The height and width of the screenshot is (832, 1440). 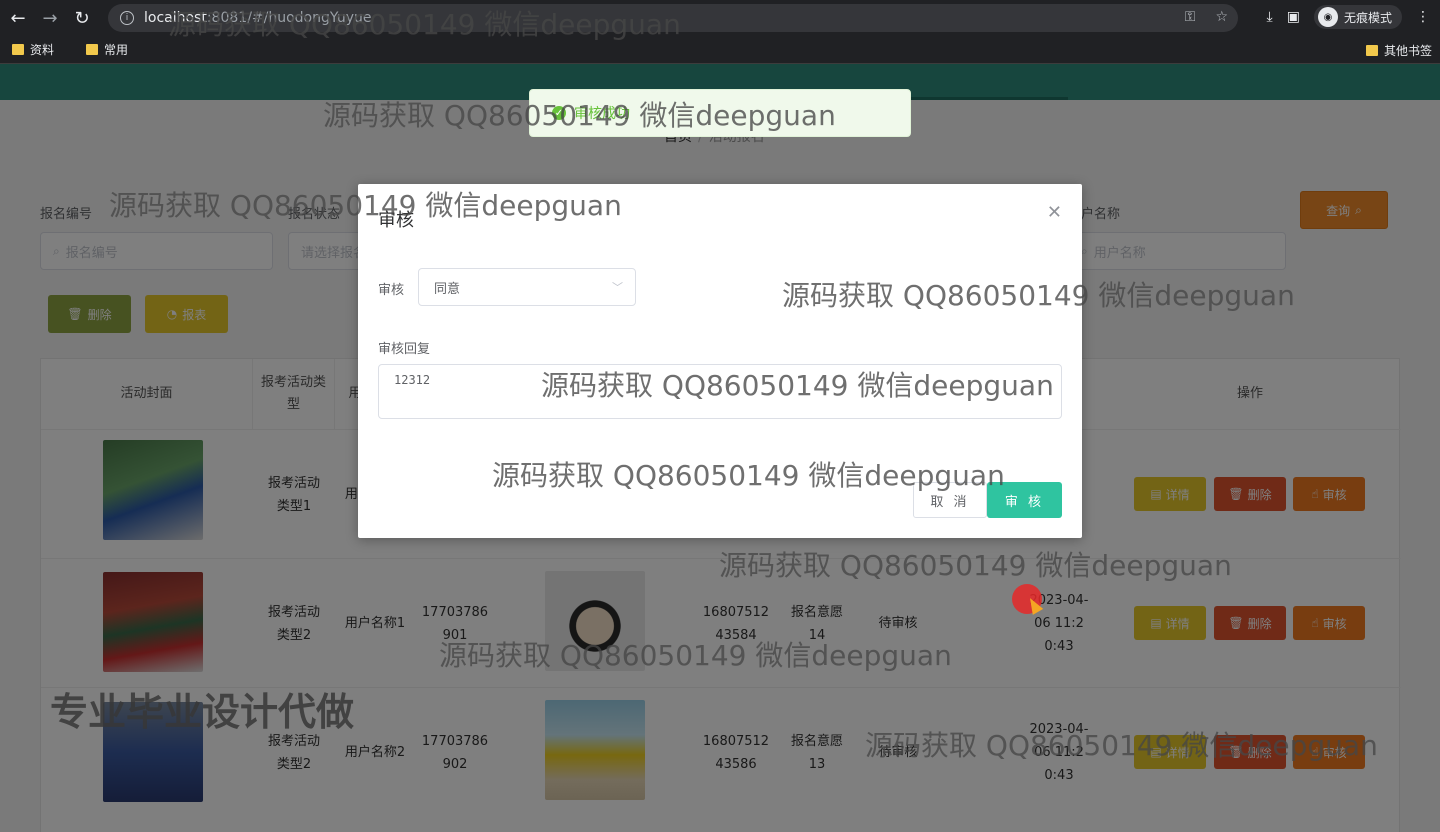 I want to click on audit-select: 同意 ﹀, so click(x=527, y=287).